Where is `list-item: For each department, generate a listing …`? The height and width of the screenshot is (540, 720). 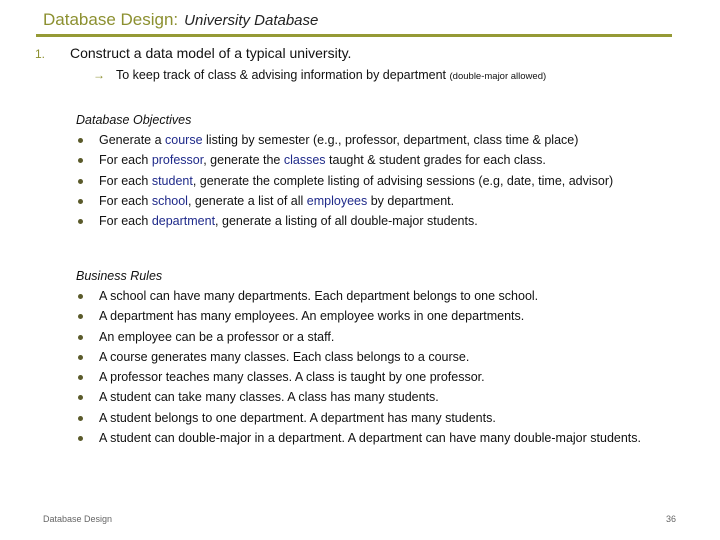 list-item: For each department, generate a listing … is located at coordinates (344, 221).